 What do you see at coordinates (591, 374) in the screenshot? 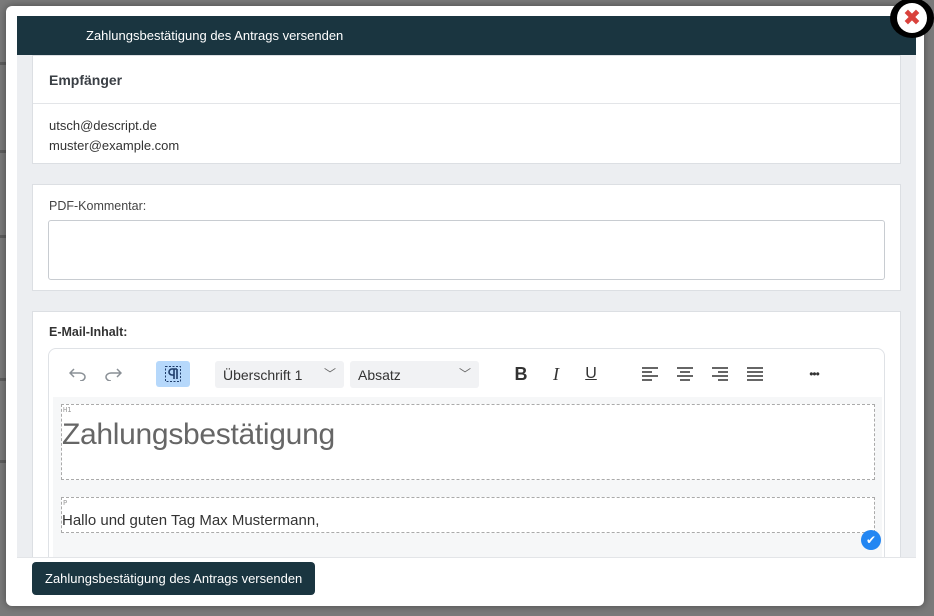
I see `underline-button: U` at bounding box center [591, 374].